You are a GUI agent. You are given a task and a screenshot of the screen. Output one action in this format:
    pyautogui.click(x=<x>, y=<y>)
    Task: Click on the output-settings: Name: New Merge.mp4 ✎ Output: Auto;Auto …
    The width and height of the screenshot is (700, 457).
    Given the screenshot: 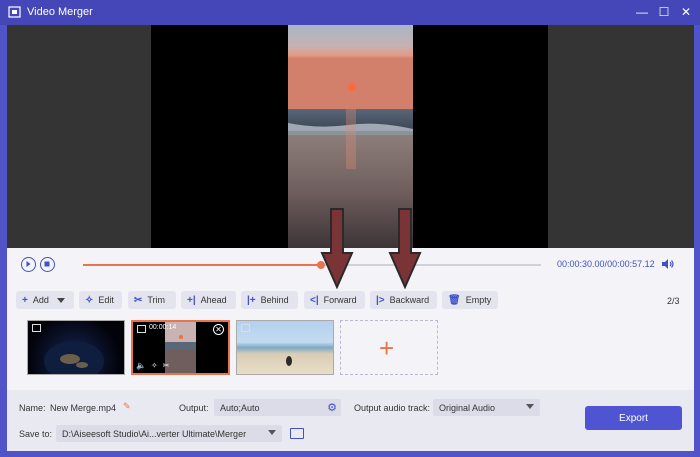 What is the action you would take?
    pyautogui.click(x=350, y=420)
    